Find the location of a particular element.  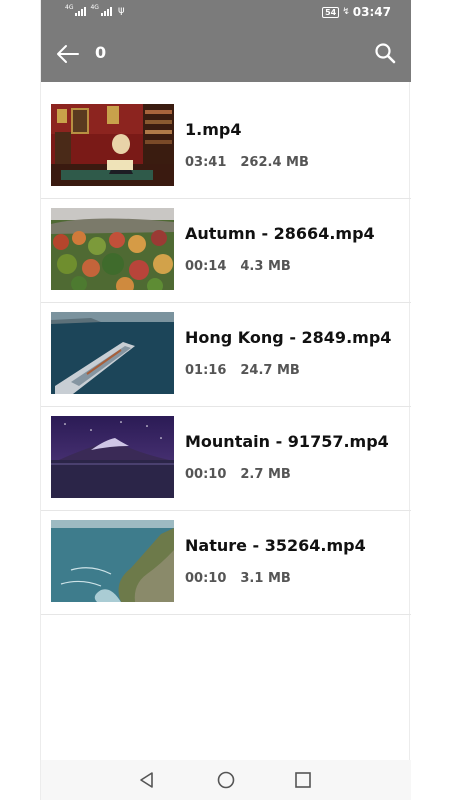

app-bar: 0 is located at coordinates (226, 53).